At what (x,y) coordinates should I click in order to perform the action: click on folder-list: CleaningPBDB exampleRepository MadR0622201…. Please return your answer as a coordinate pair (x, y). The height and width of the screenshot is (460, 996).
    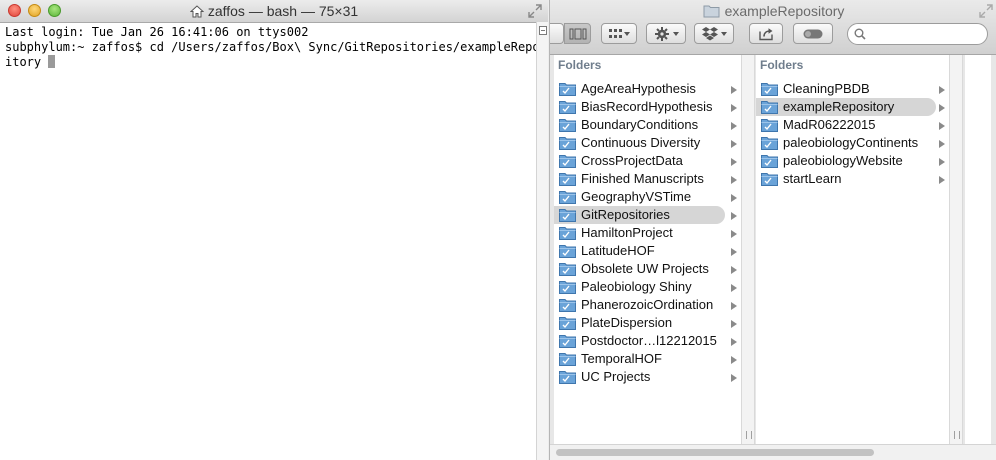
    Looking at the image, I should click on (852, 134).